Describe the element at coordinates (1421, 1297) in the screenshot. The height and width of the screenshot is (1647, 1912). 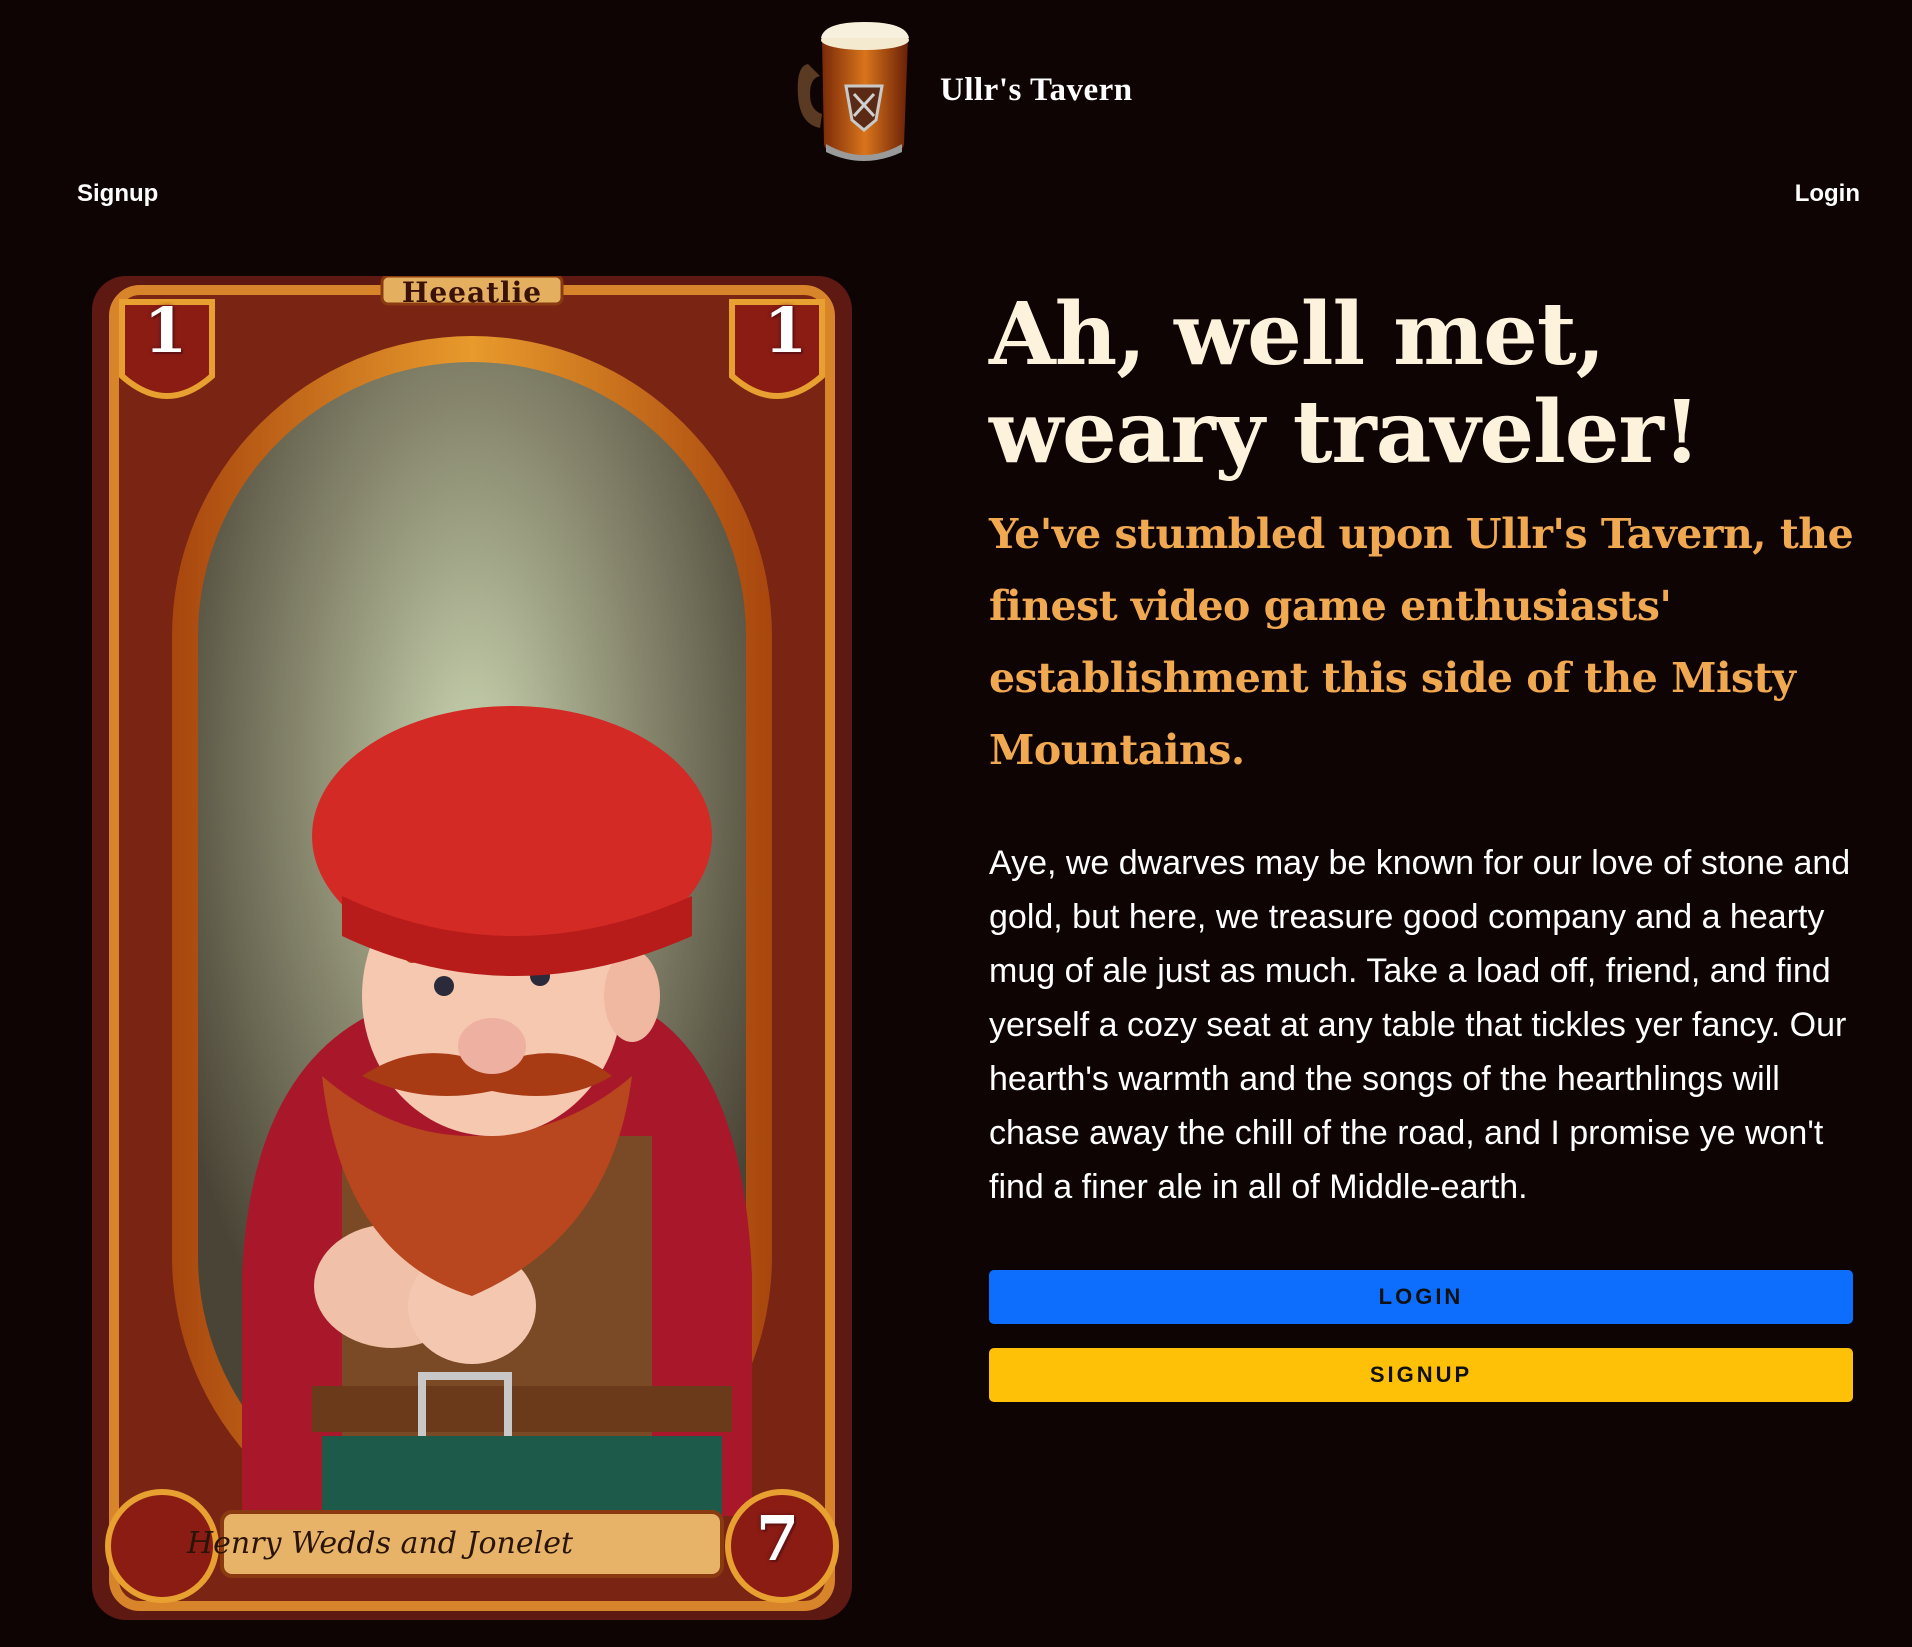
I see `login-button: LOGIN` at that location.